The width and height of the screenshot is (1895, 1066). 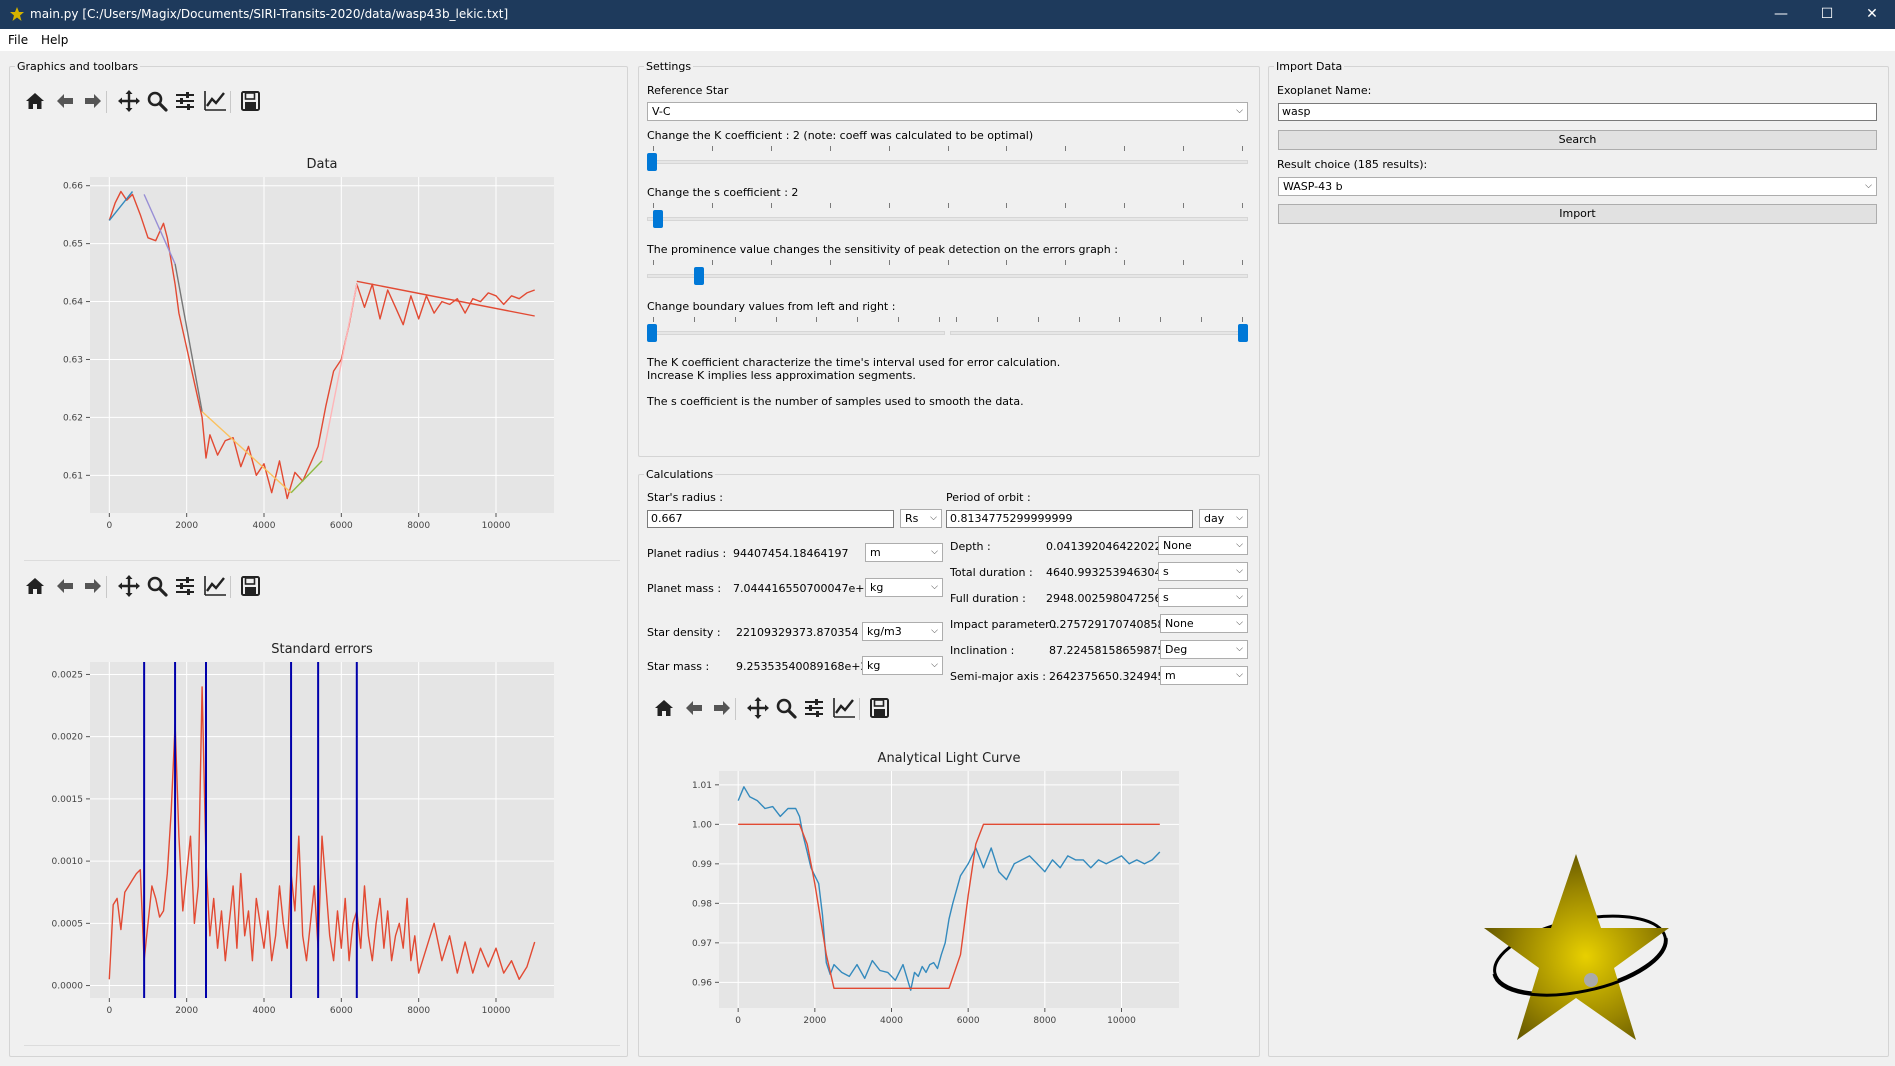 What do you see at coordinates (1577, 112) in the screenshot?
I see `exoplanet-name-input: wasp` at bounding box center [1577, 112].